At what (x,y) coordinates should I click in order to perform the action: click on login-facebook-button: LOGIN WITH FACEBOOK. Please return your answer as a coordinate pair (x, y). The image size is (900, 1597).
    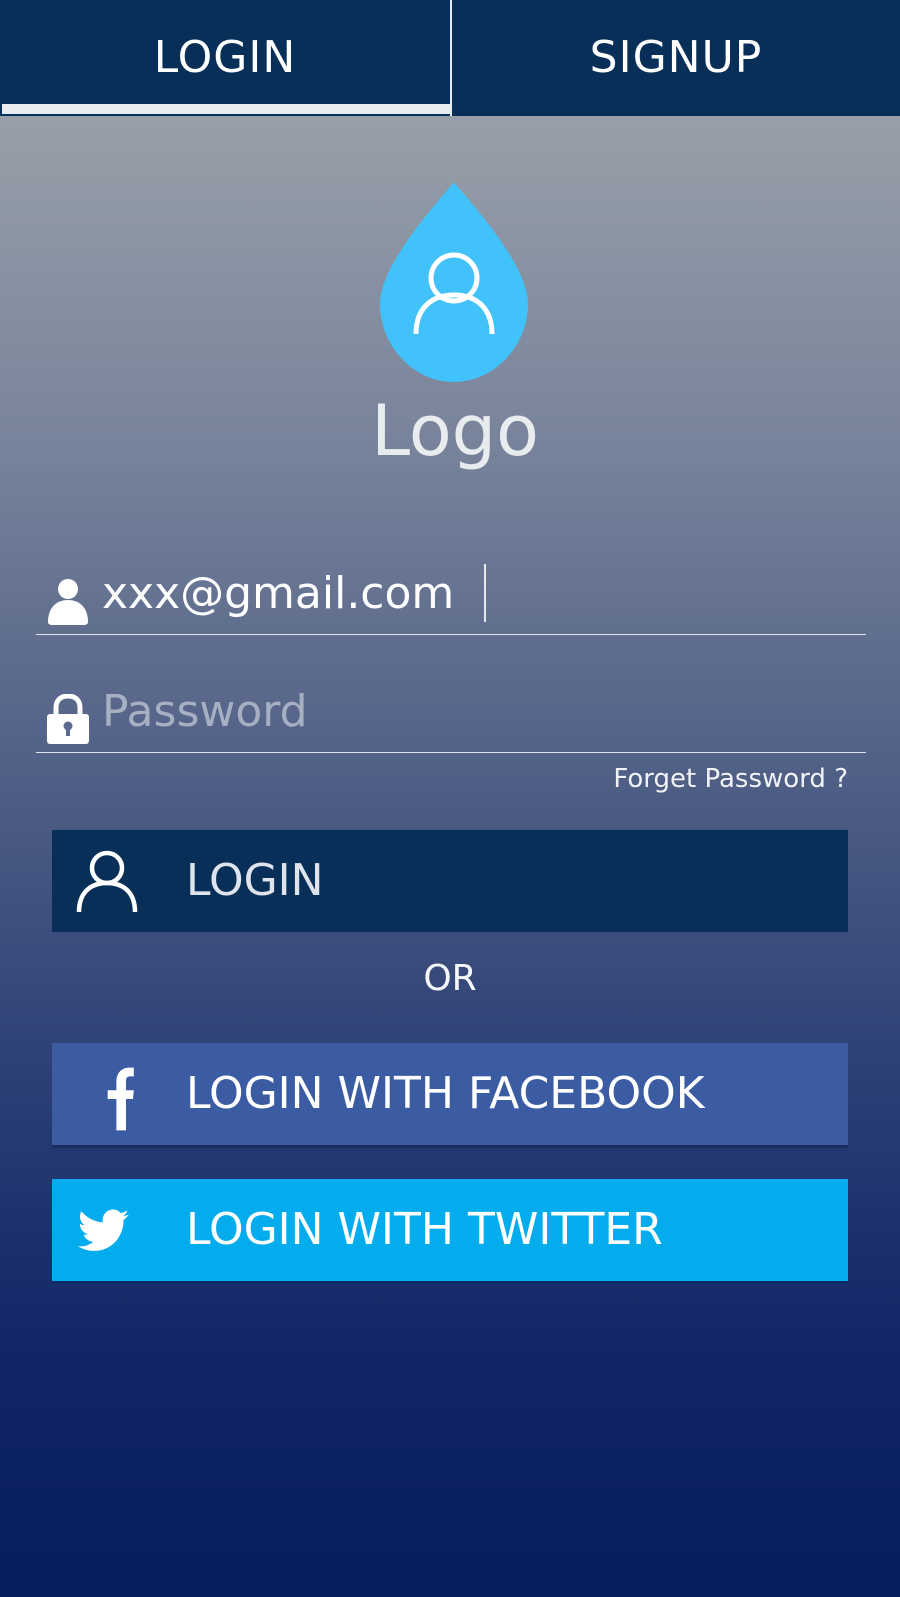
    Looking at the image, I should click on (450, 1095).